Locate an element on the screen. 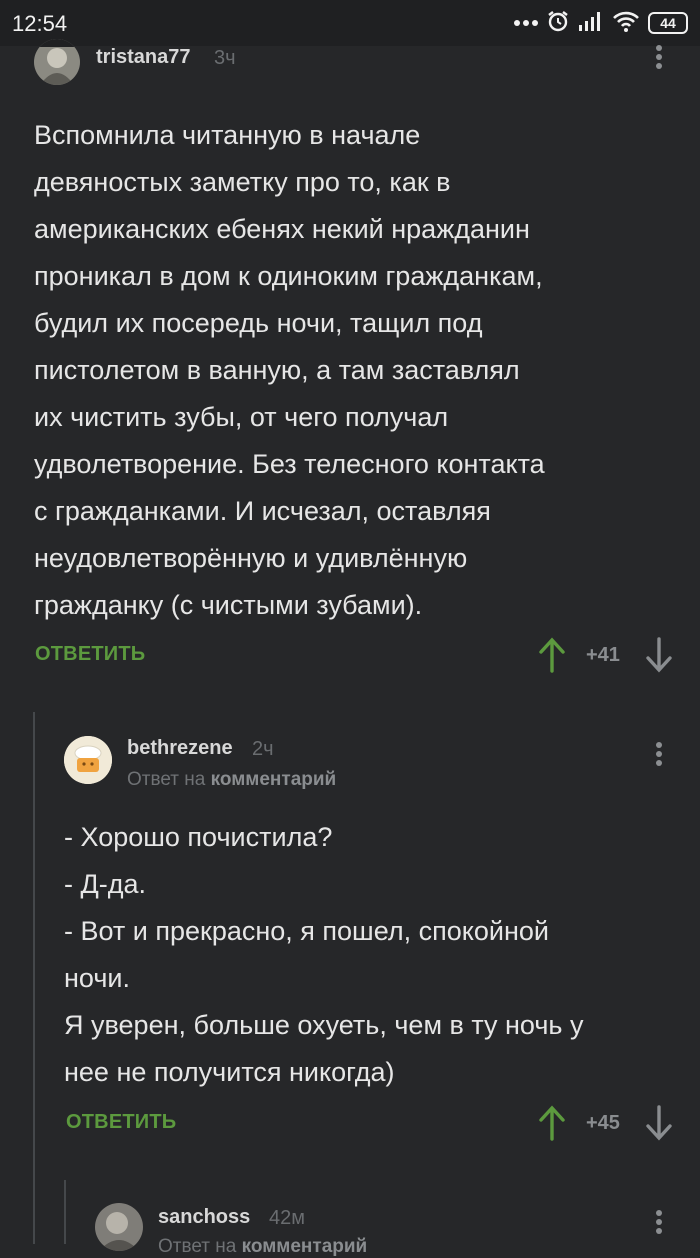 The width and height of the screenshot is (700, 1258). vote-score: +41 is located at coordinates (603, 655).